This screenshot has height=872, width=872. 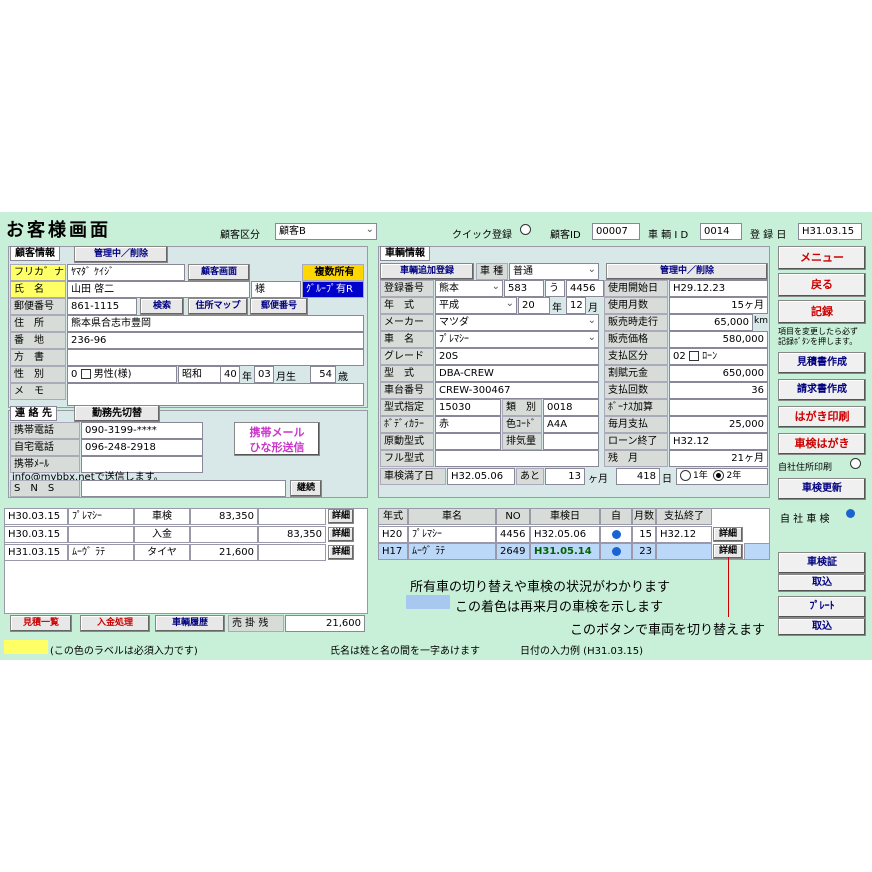 What do you see at coordinates (822, 258) in the screenshot?
I see `menu-button: メニュー` at bounding box center [822, 258].